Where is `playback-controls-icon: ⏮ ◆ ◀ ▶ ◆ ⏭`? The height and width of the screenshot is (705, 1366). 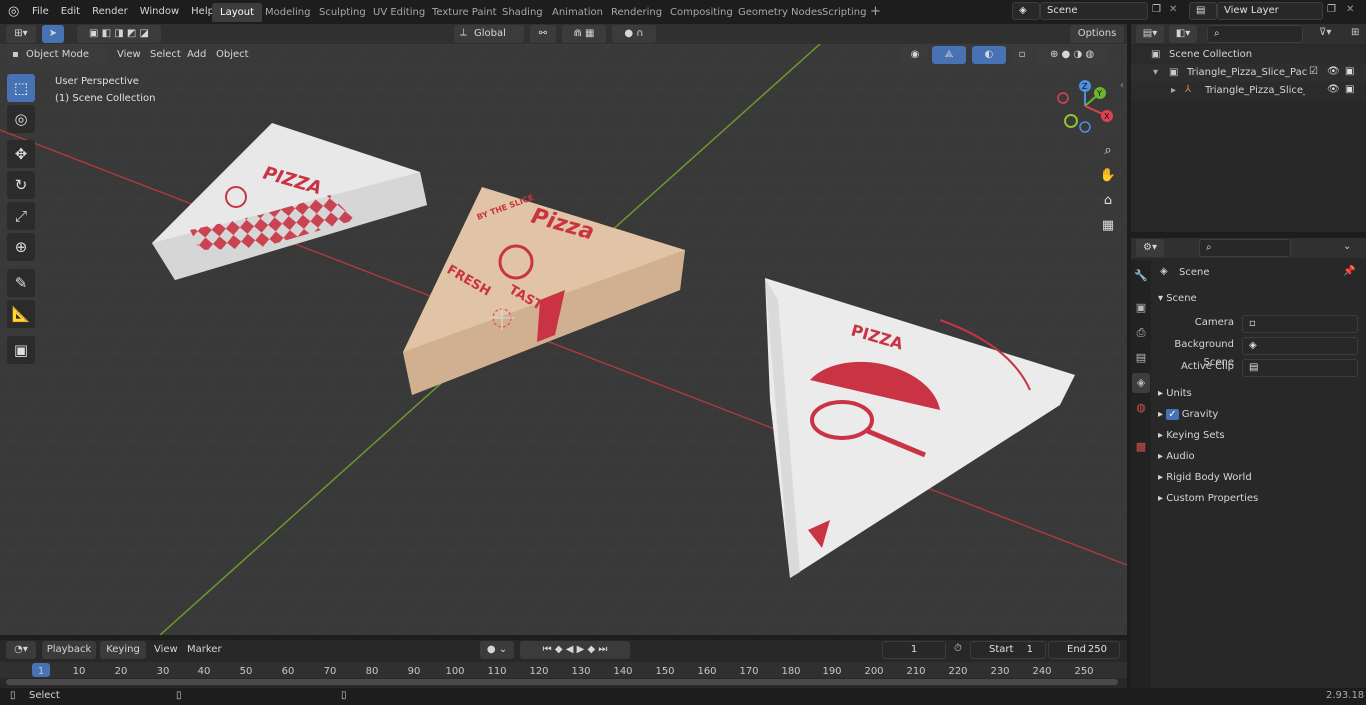 playback-controls-icon: ⏮ ◆ ◀ ▶ ◆ ⏭ is located at coordinates (575, 650).